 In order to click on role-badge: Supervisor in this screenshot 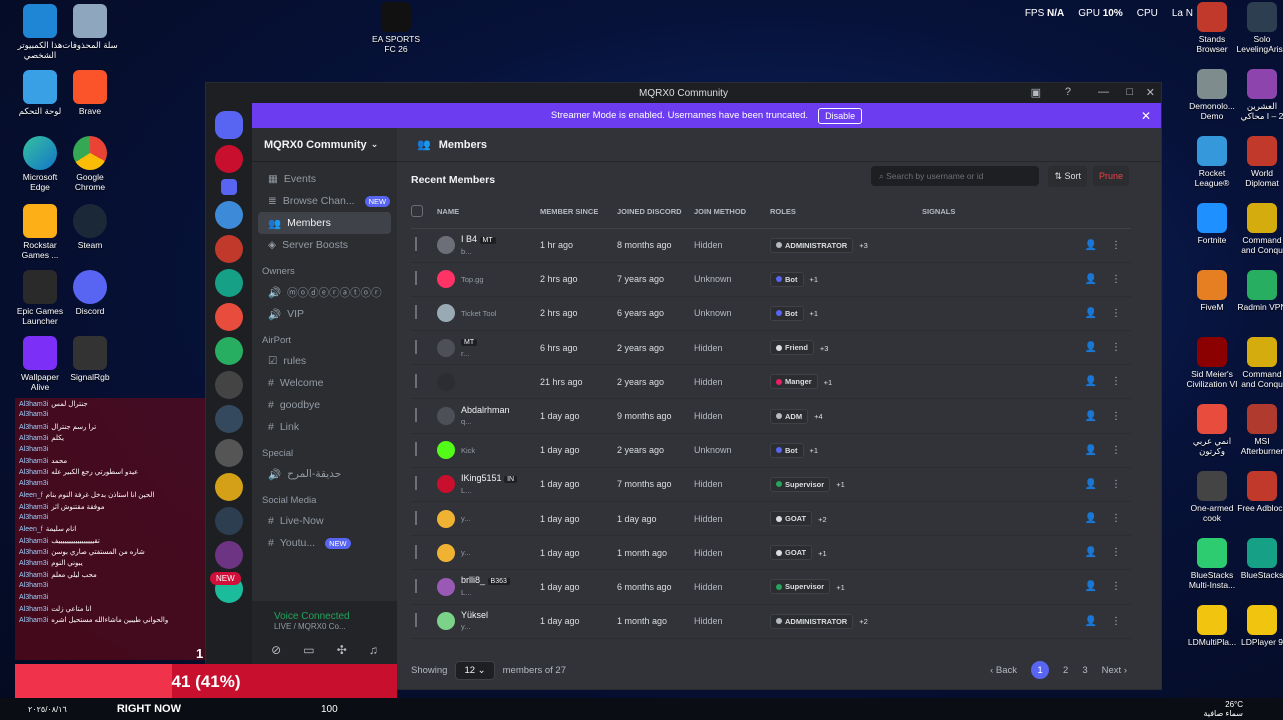, I will do `click(800, 587)`.